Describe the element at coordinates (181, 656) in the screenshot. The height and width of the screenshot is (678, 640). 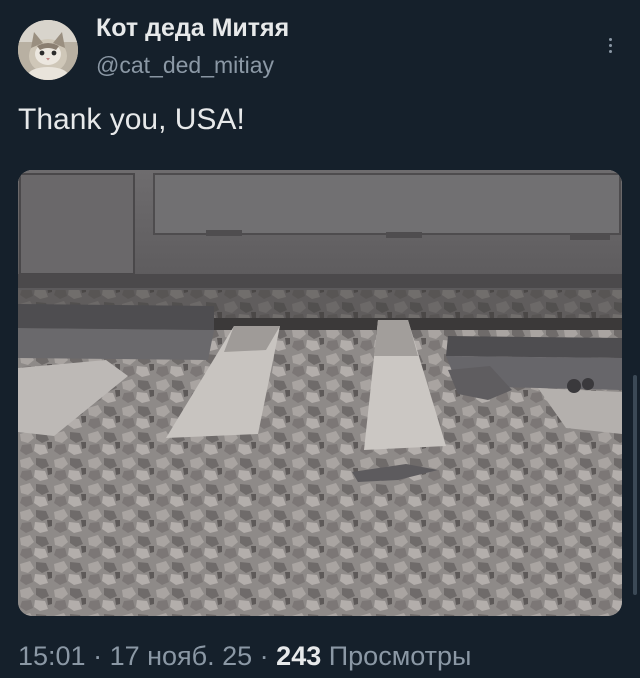
I see `tweet-date: 17 нояб. 25` at that location.